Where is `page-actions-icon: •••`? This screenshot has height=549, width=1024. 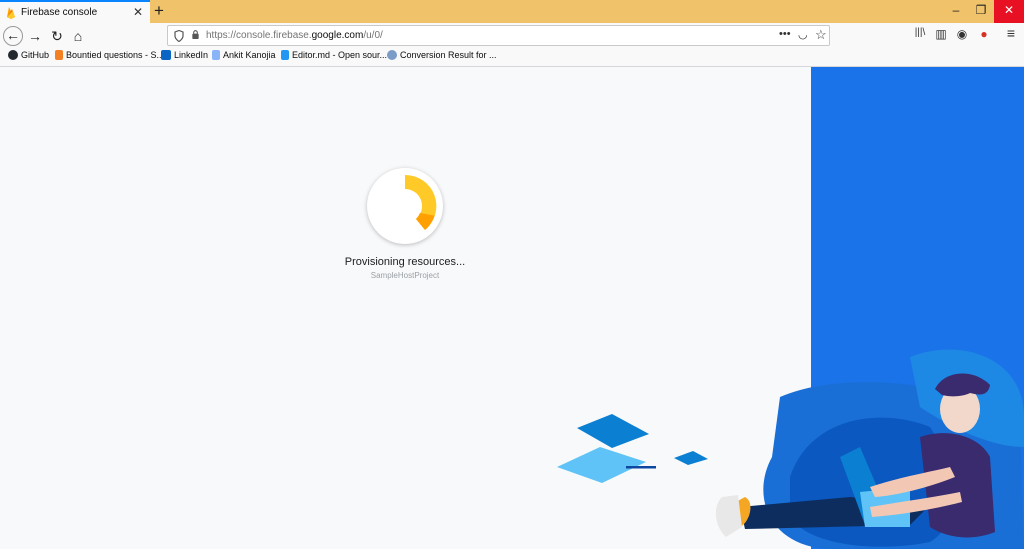 page-actions-icon: ••• is located at coordinates (785, 34).